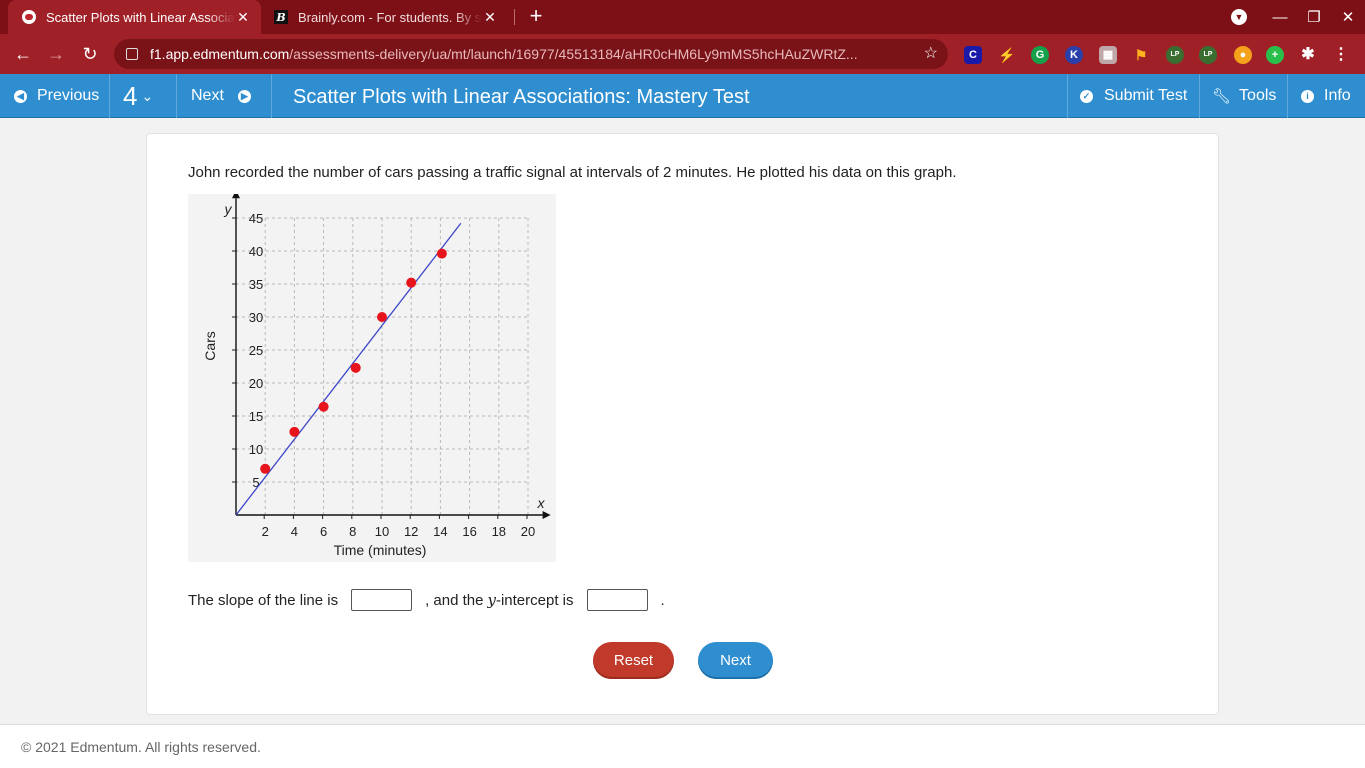 The image size is (1365, 768). What do you see at coordinates (1086, 96) in the screenshot?
I see `check-circle-icon: ✓` at bounding box center [1086, 96].